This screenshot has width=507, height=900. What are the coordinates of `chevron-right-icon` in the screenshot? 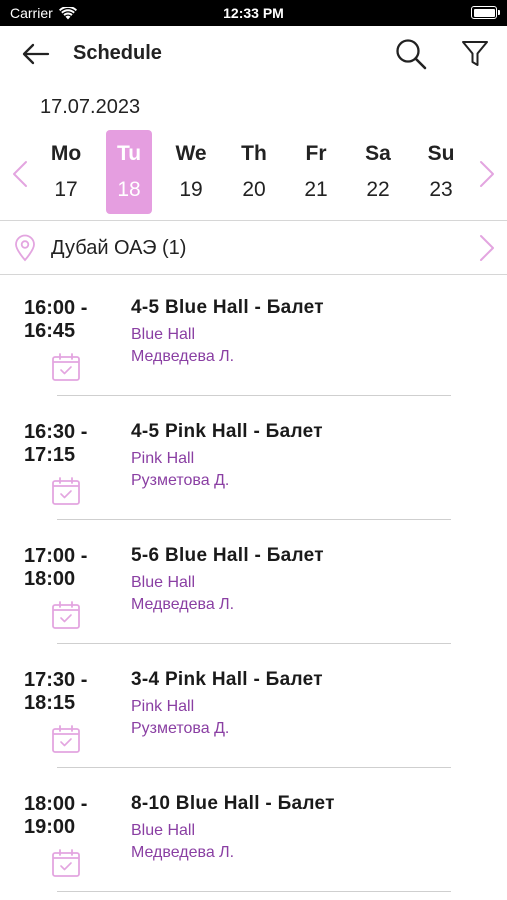 It's located at (487, 248).